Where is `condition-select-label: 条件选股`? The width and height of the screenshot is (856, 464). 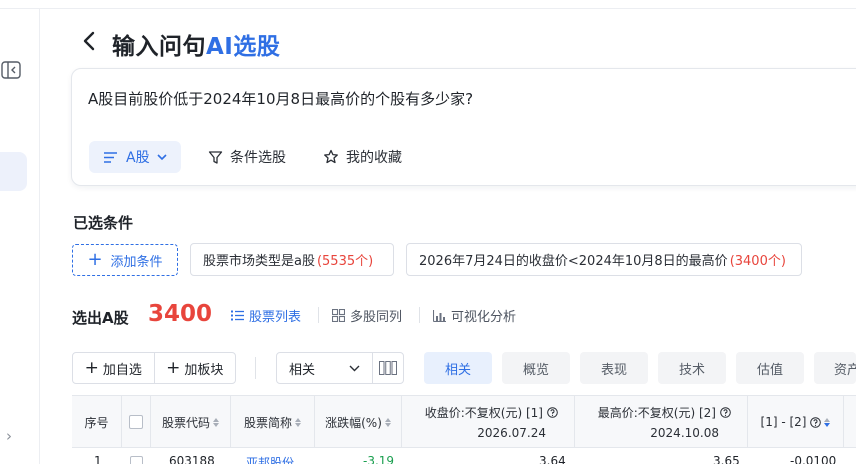
condition-select-label: 条件选股 is located at coordinates (258, 158).